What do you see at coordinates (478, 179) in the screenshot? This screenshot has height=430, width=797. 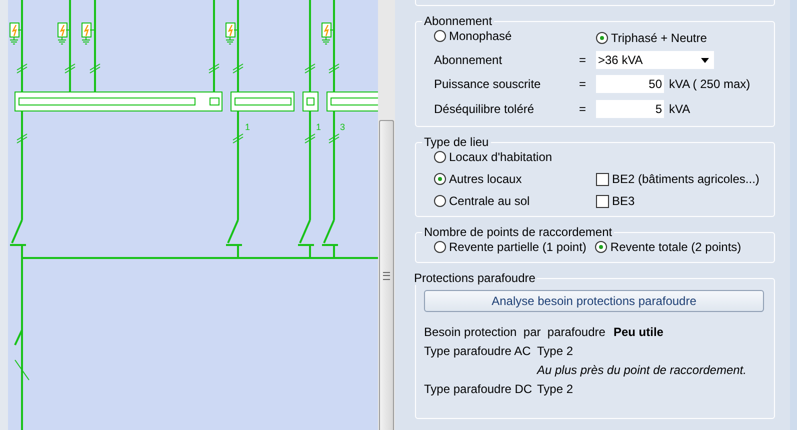 I see `radio-option: Autres locaux` at bounding box center [478, 179].